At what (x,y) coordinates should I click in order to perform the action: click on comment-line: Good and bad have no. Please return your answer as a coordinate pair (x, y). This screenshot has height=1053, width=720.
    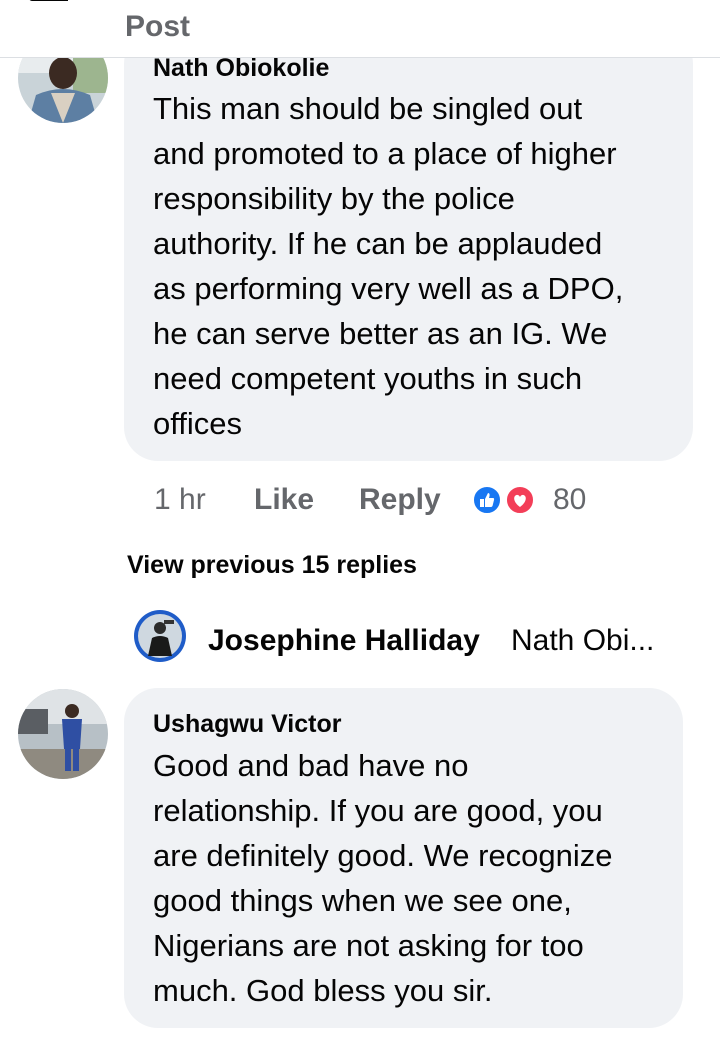
    Looking at the image, I should click on (311, 765).